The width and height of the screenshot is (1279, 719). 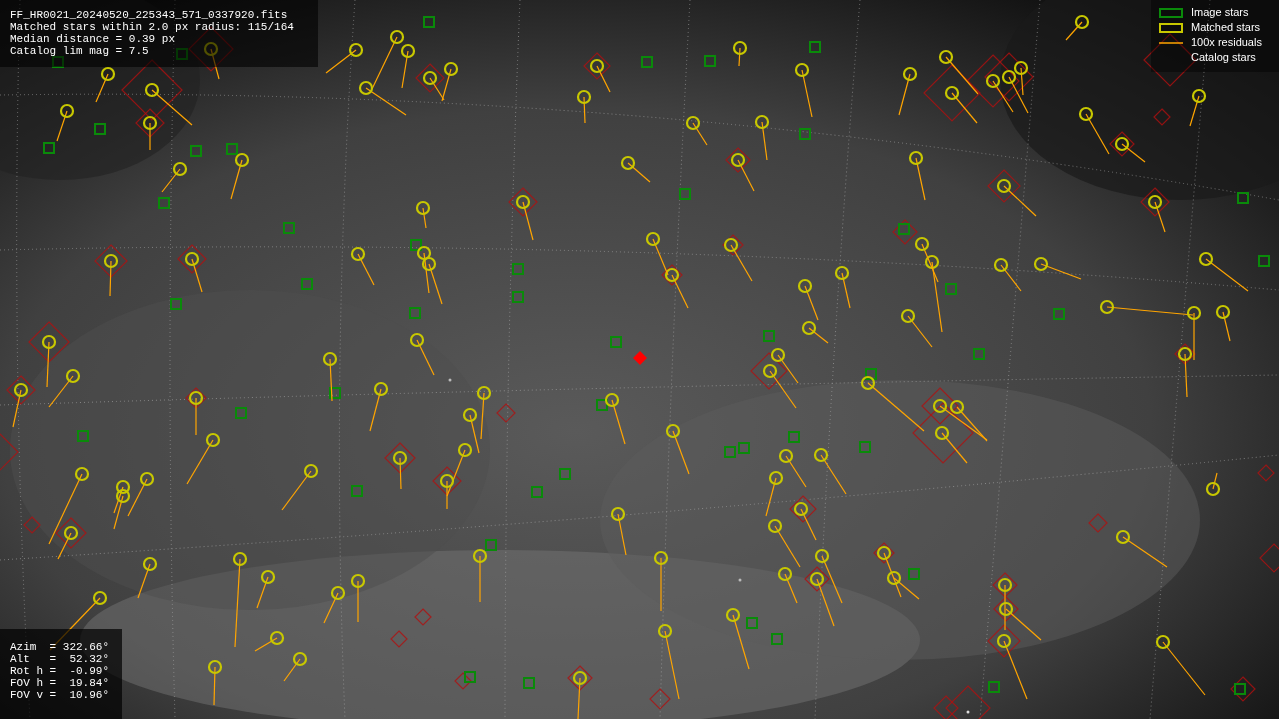 What do you see at coordinates (93, 39) in the screenshot?
I see `info-line: Median distance = 0.39 px` at bounding box center [93, 39].